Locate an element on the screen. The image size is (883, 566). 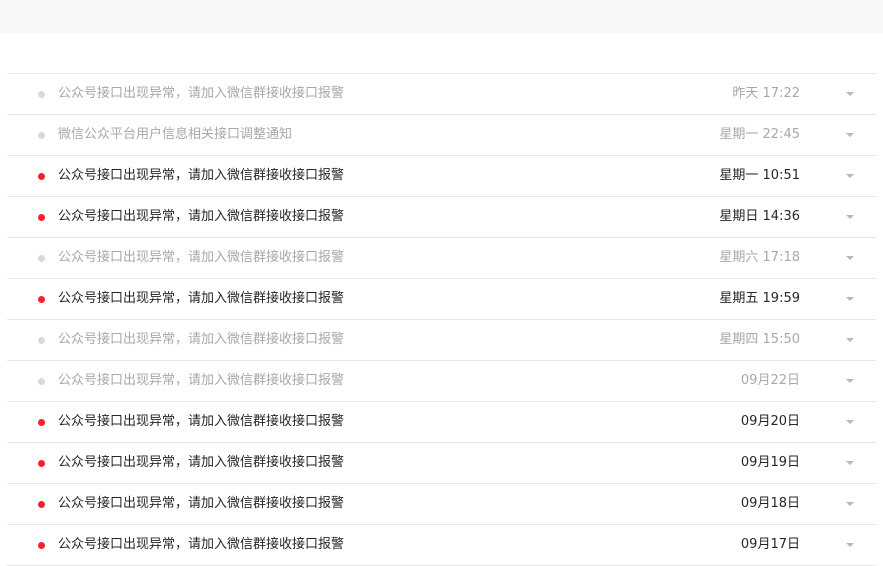
notification-row: 公众号接口出现异常，请加入微信群接收接口报警 09月22日 is located at coordinates (441, 381).